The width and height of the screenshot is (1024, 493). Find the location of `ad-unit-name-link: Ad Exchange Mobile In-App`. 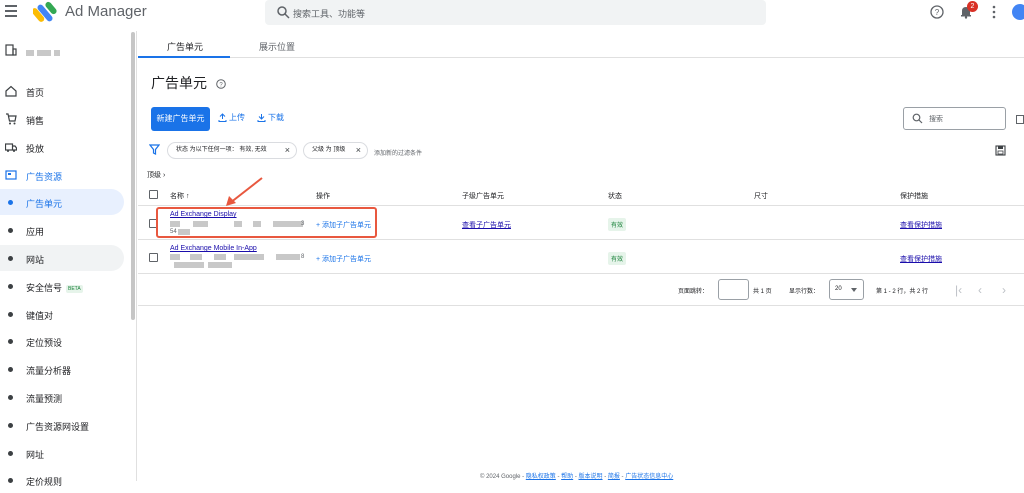

ad-unit-name-link: Ad Exchange Mobile In-App is located at coordinates (213, 248).